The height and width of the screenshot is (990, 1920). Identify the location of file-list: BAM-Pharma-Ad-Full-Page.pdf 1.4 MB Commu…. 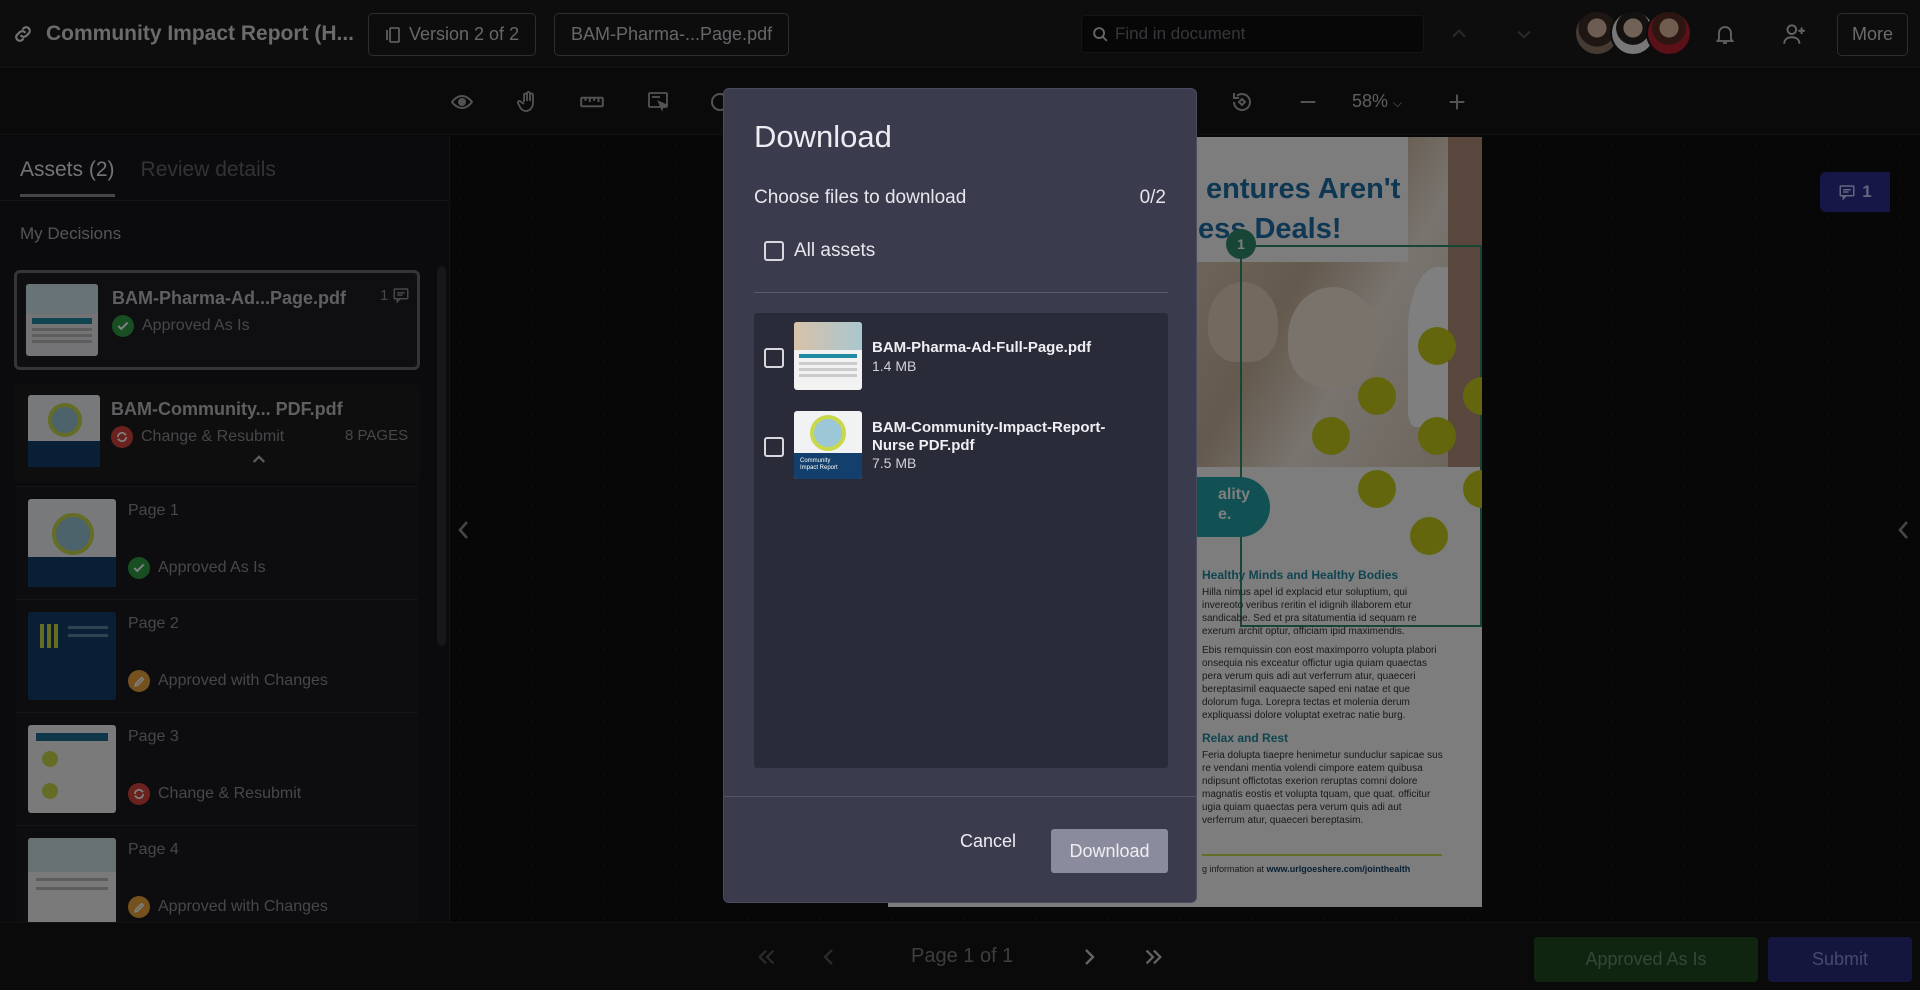
(961, 540).